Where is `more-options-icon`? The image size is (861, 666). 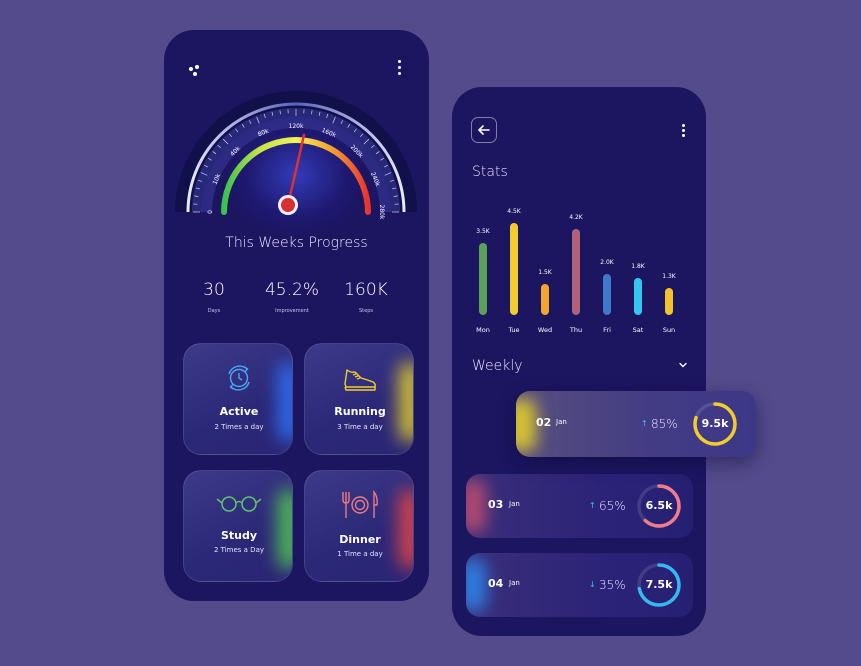 more-options-icon is located at coordinates (684, 132).